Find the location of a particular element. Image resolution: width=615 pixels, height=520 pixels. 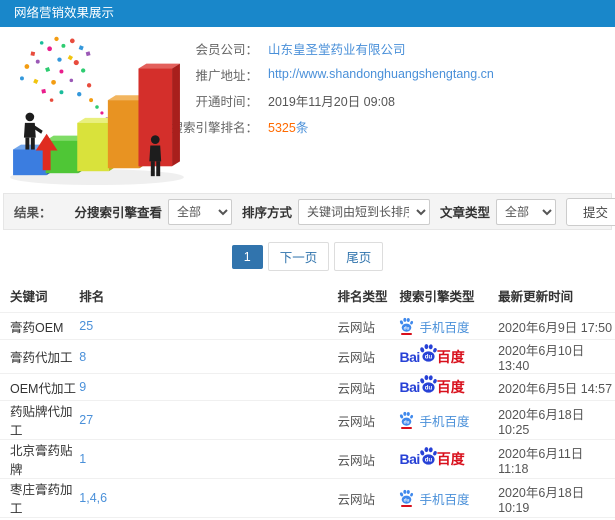

header-rank-type: 排名类型 is located at coordinates (362, 297).